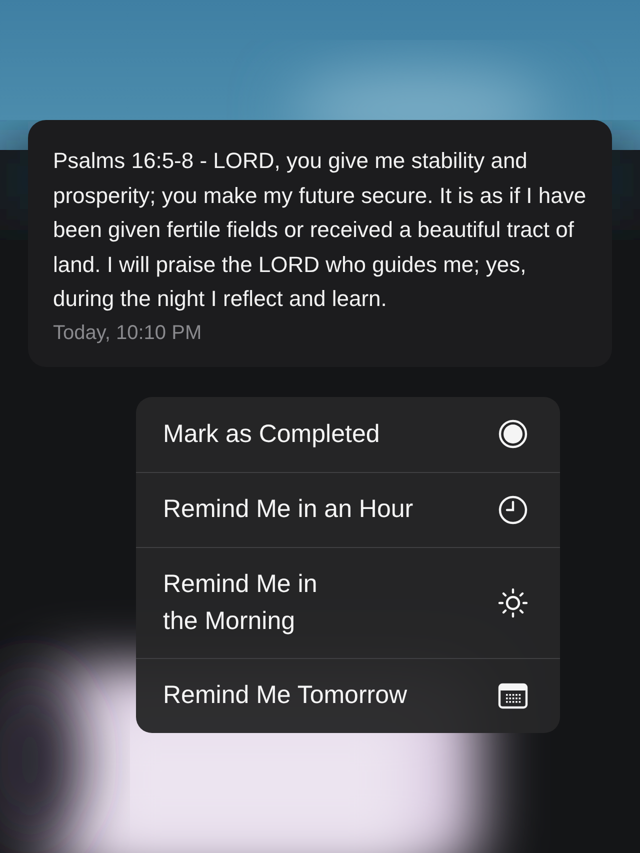 The height and width of the screenshot is (853, 640). Describe the element at coordinates (513, 434) in the screenshot. I see `circle-icon` at that location.